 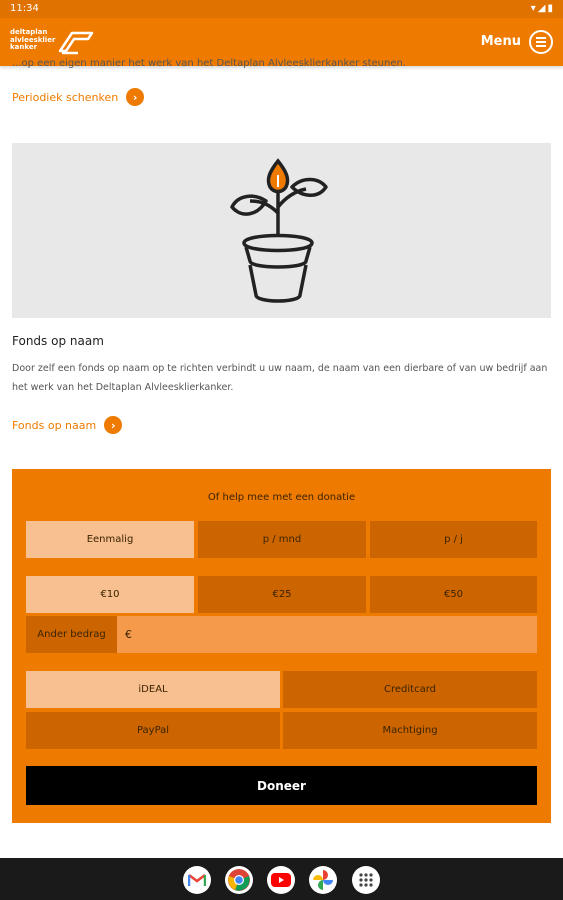 What do you see at coordinates (453, 539) in the screenshot?
I see `frequency-per-year: p / j` at bounding box center [453, 539].